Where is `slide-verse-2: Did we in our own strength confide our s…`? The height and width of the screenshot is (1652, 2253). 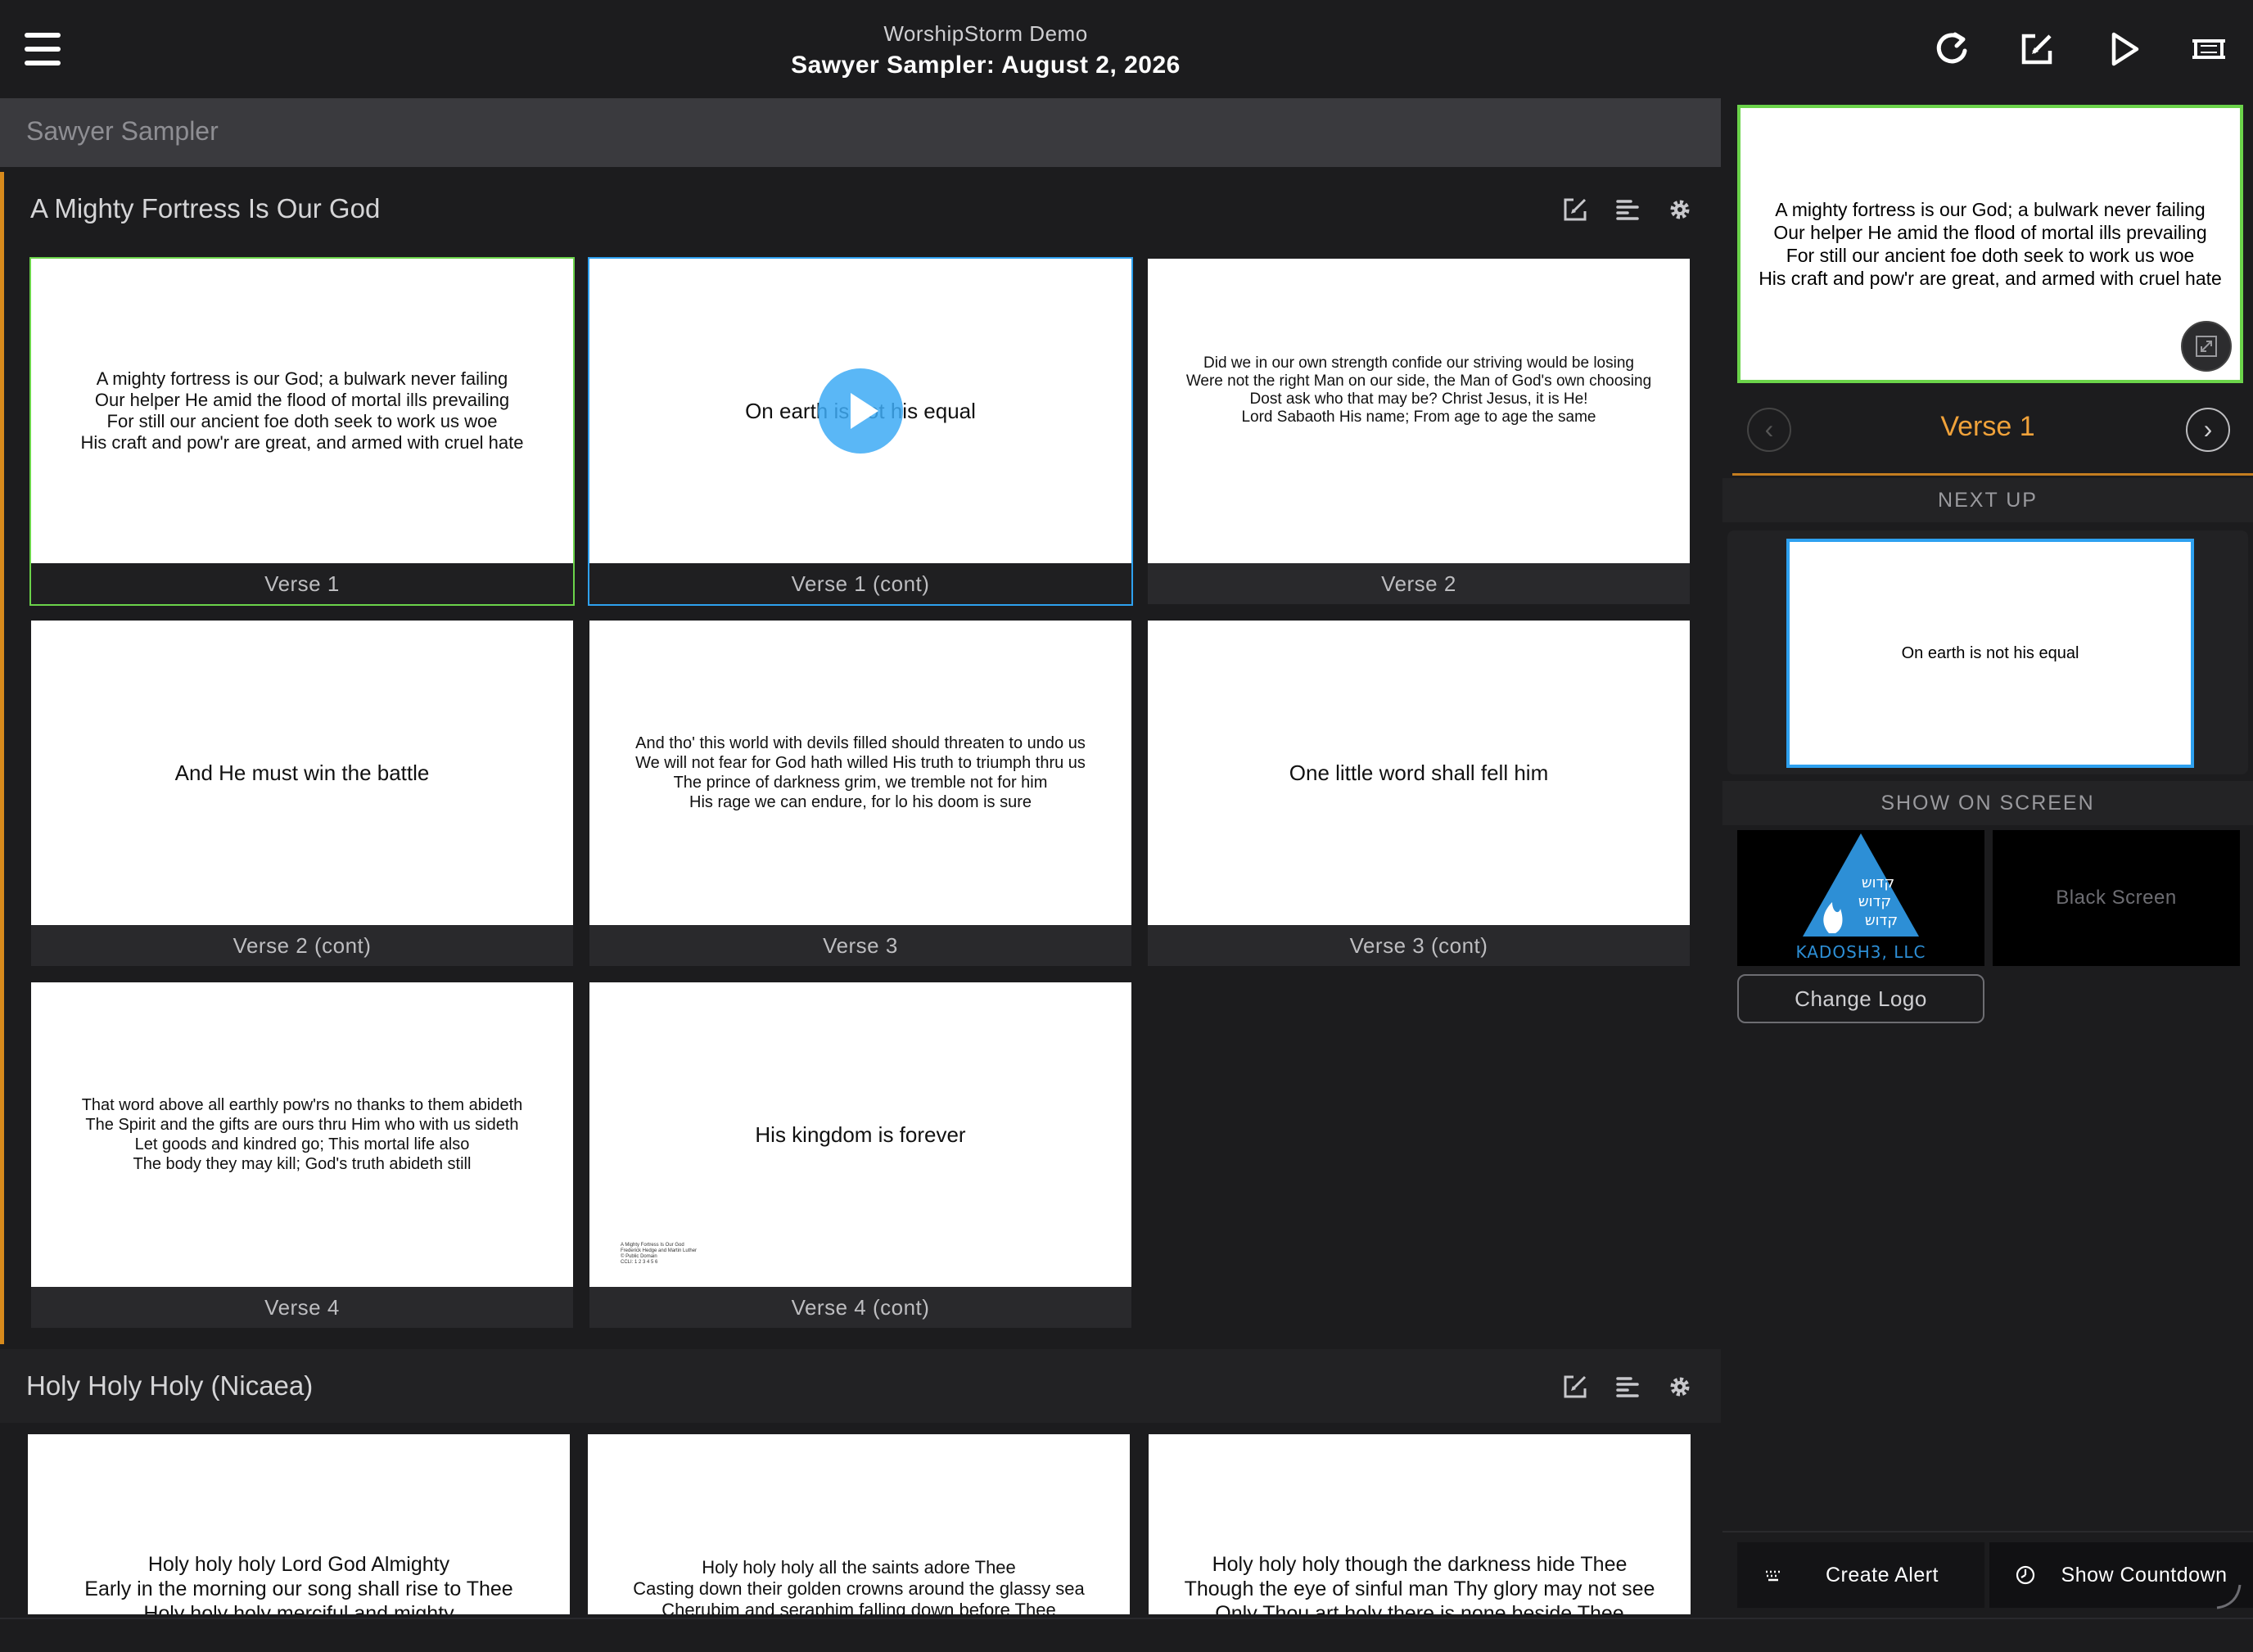
slide-verse-2: Did we in our own strength confide our s… is located at coordinates (1419, 431).